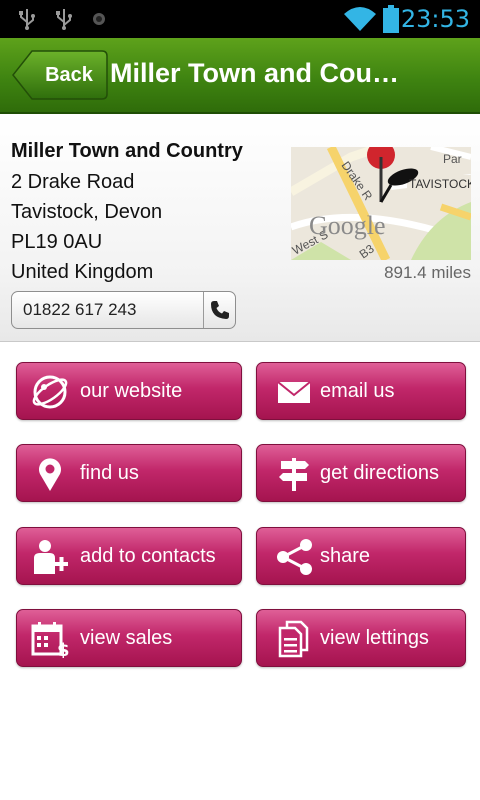 This screenshot has height=800, width=480. Describe the element at coordinates (82, 272) in the screenshot. I see `country: United Kingdom` at that location.